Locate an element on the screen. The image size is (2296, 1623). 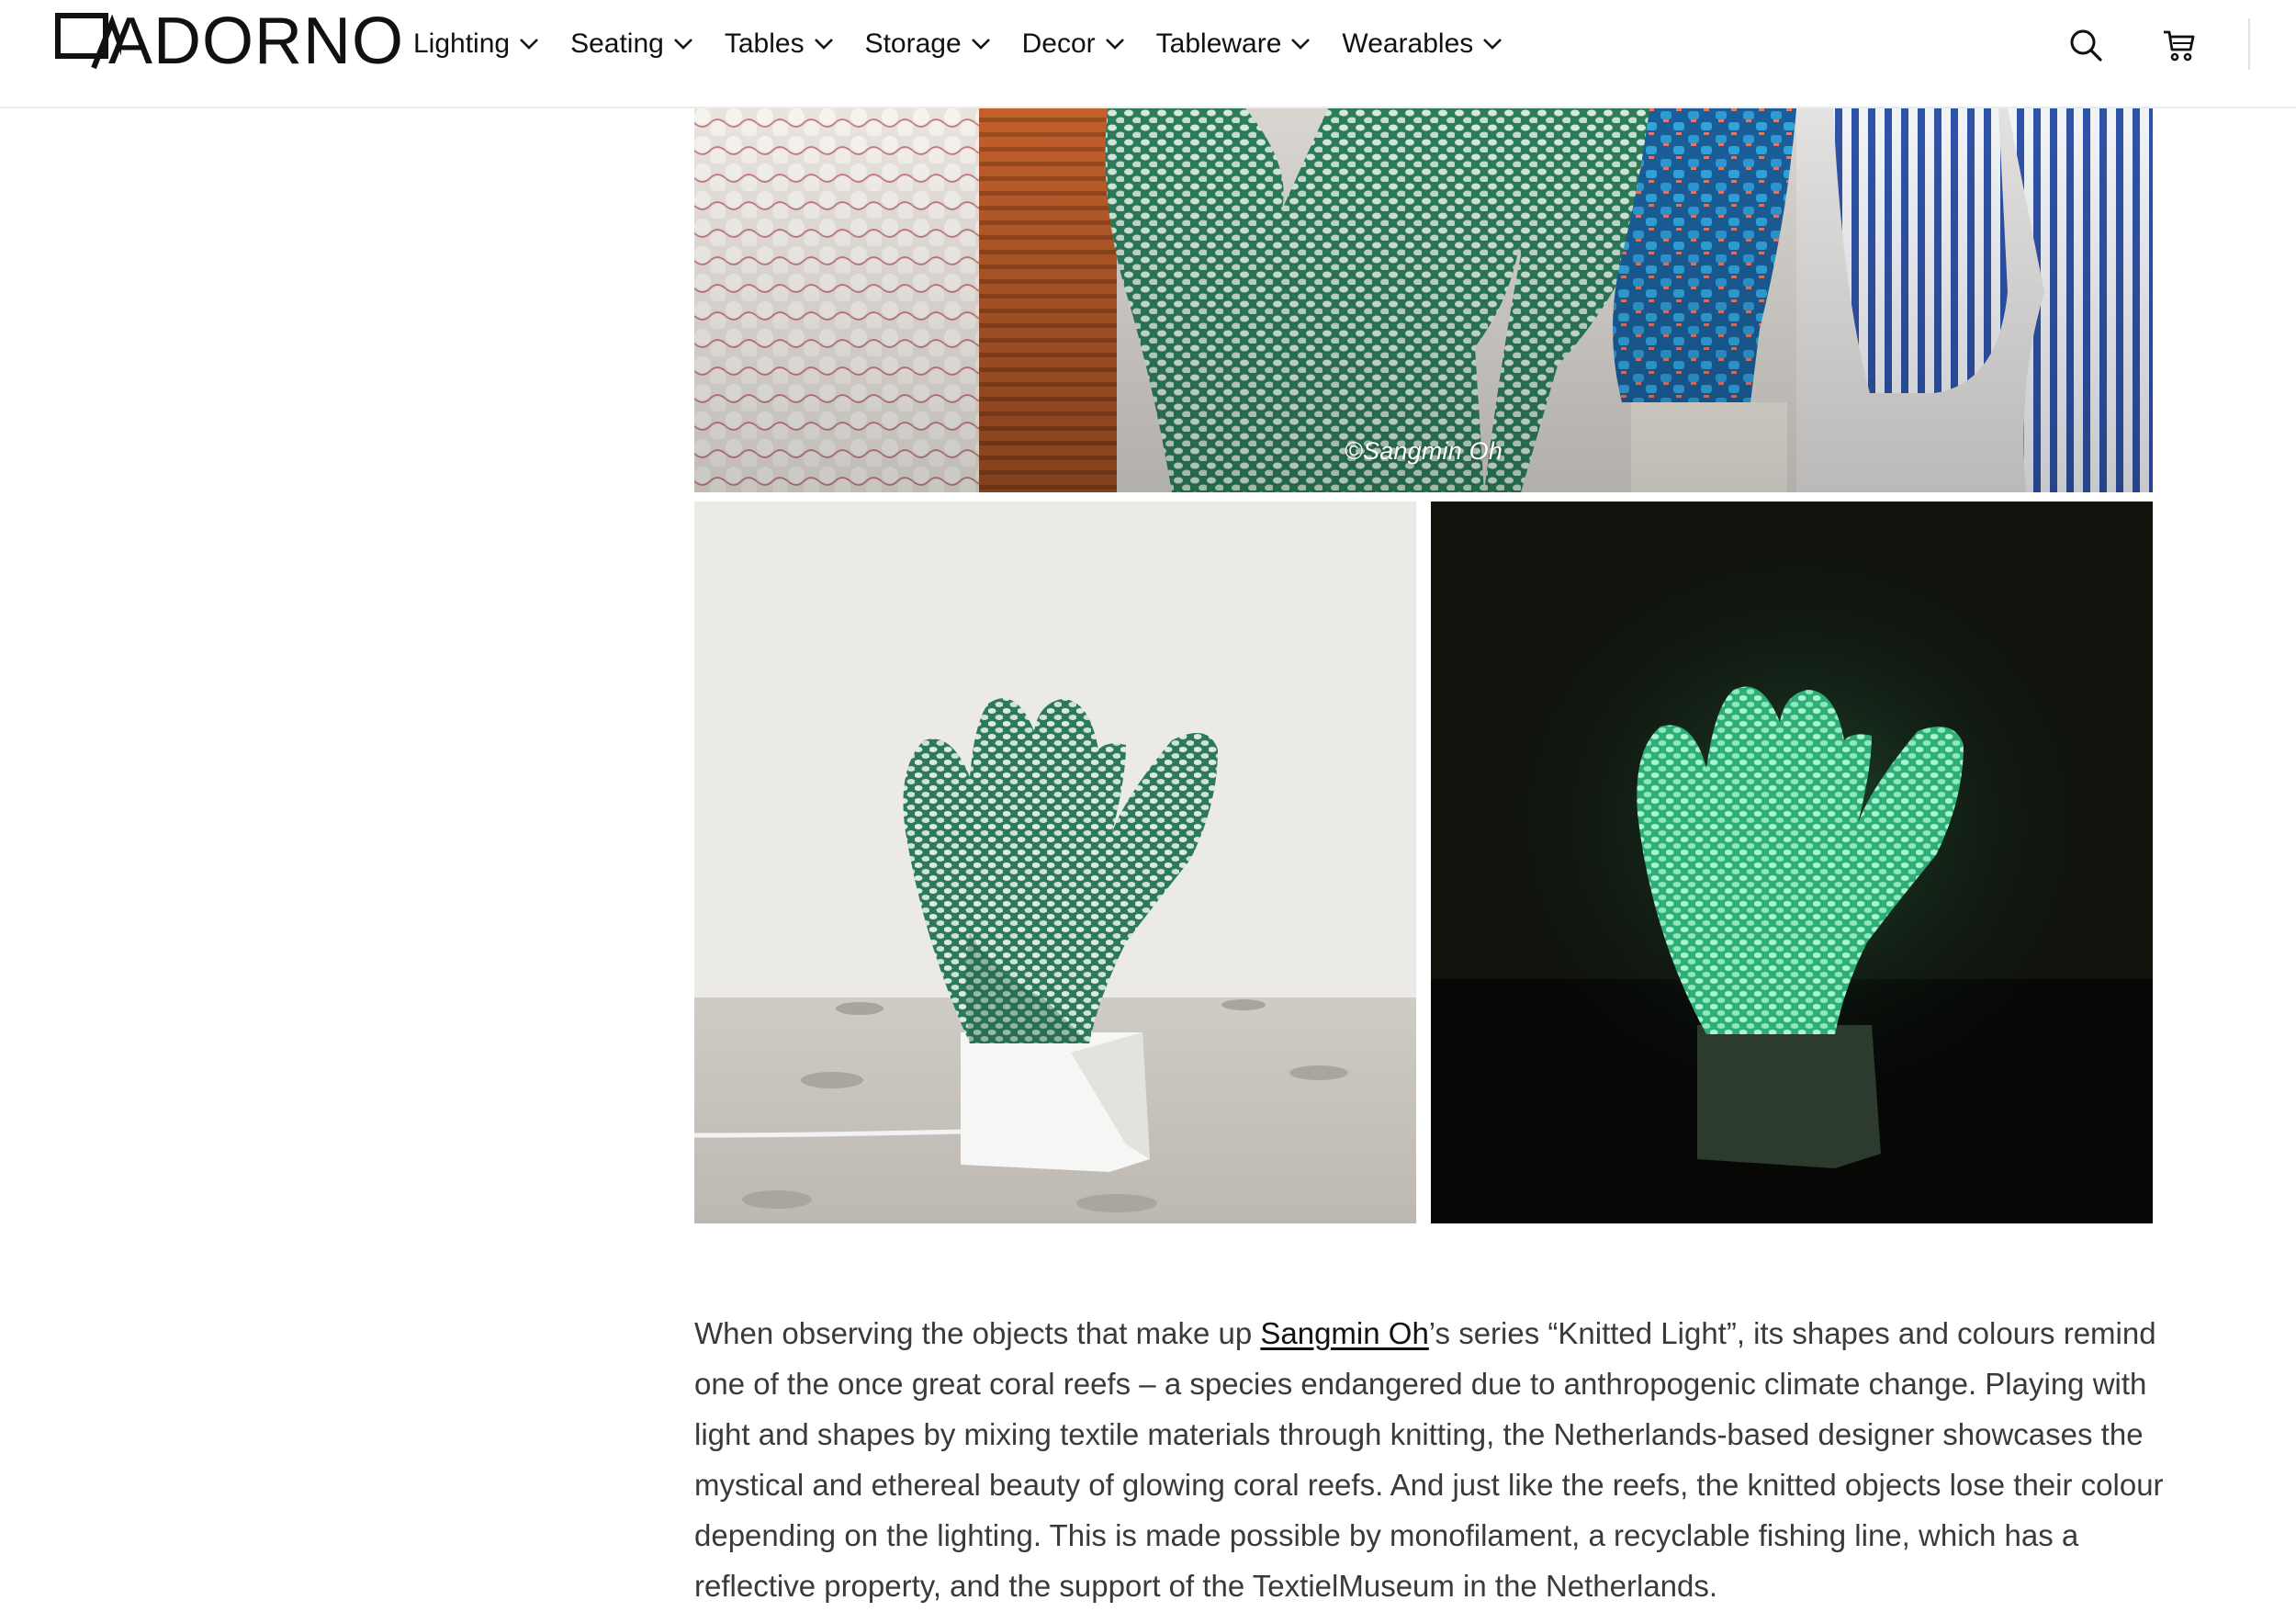
nav-item-tables: Tables is located at coordinates (780, 44).